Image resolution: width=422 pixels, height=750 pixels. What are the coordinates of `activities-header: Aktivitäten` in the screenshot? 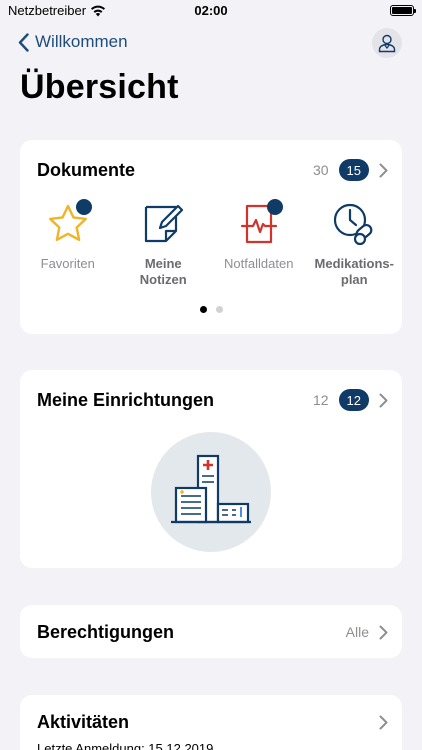 It's located at (212, 722).